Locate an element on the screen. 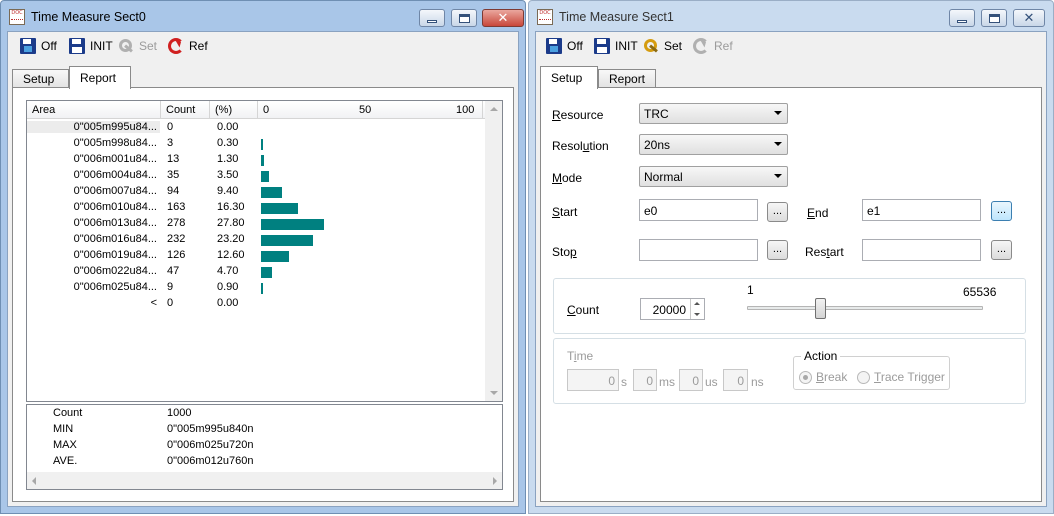  chevron-down-icon is located at coordinates (778, 176).